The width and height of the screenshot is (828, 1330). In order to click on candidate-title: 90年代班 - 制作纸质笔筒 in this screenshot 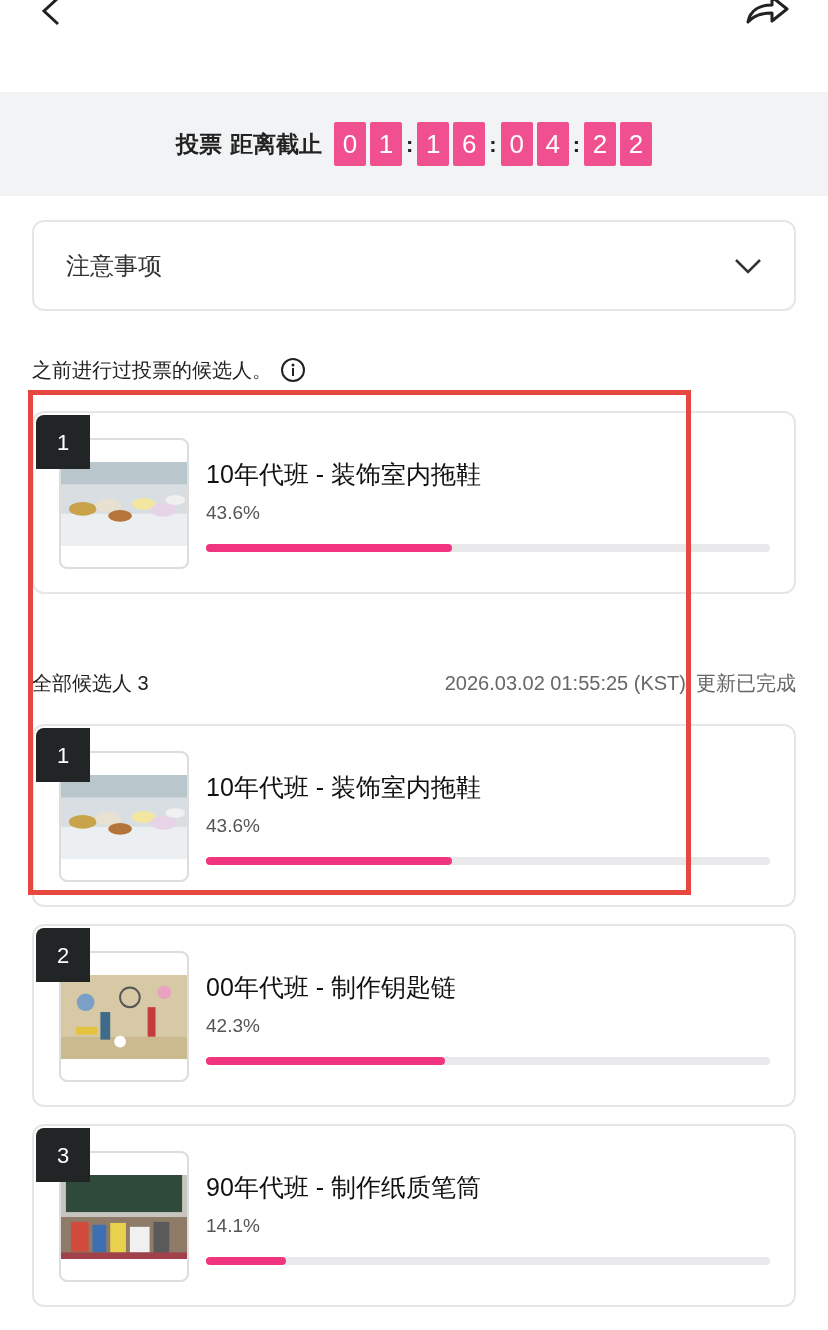, I will do `click(344, 1187)`.